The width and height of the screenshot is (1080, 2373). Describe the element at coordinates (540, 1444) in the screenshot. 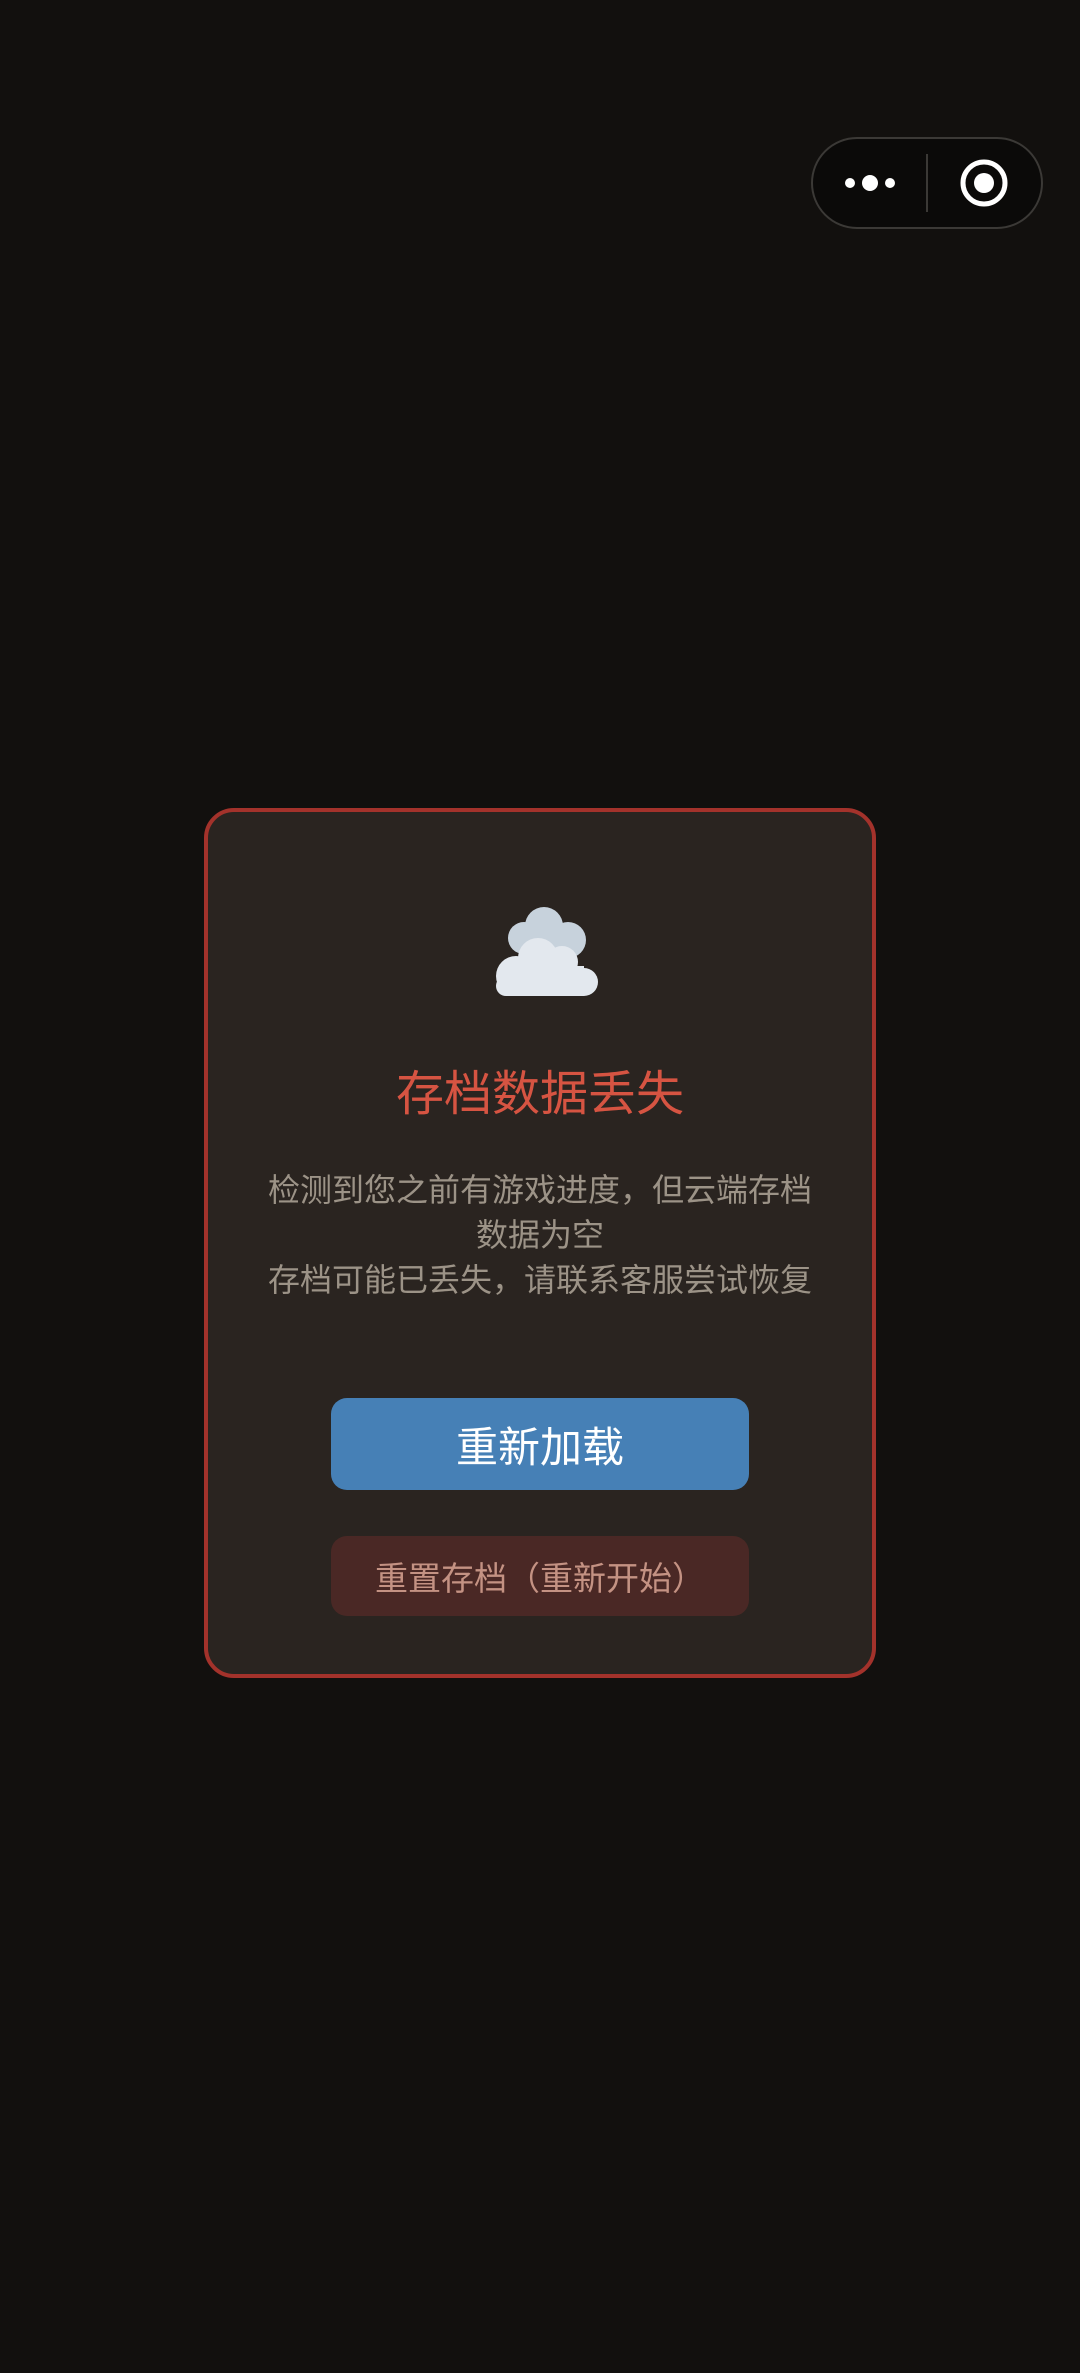

I see `reload-button: 重新加载` at that location.